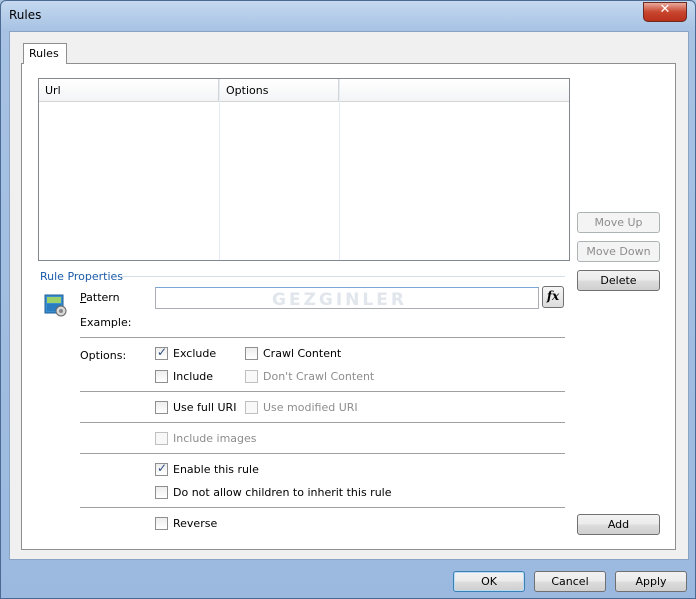  What do you see at coordinates (651, 581) in the screenshot?
I see `apply-button: Apply` at bounding box center [651, 581].